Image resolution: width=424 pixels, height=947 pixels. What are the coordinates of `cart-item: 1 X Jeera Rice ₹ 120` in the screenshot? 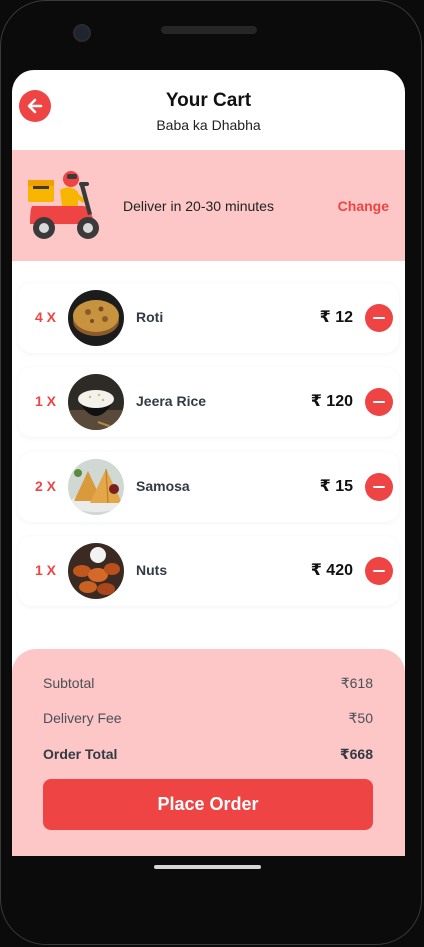 It's located at (208, 402).